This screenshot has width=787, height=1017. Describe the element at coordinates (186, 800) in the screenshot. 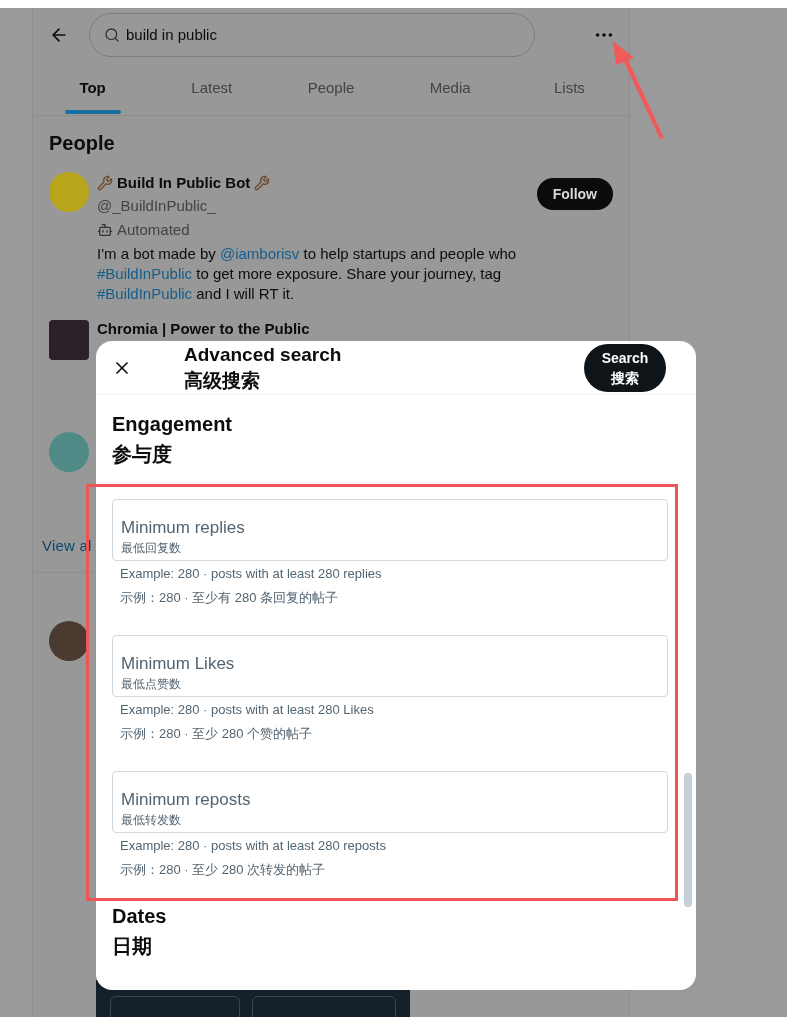

I see `field-label: Minimum reposts` at that location.